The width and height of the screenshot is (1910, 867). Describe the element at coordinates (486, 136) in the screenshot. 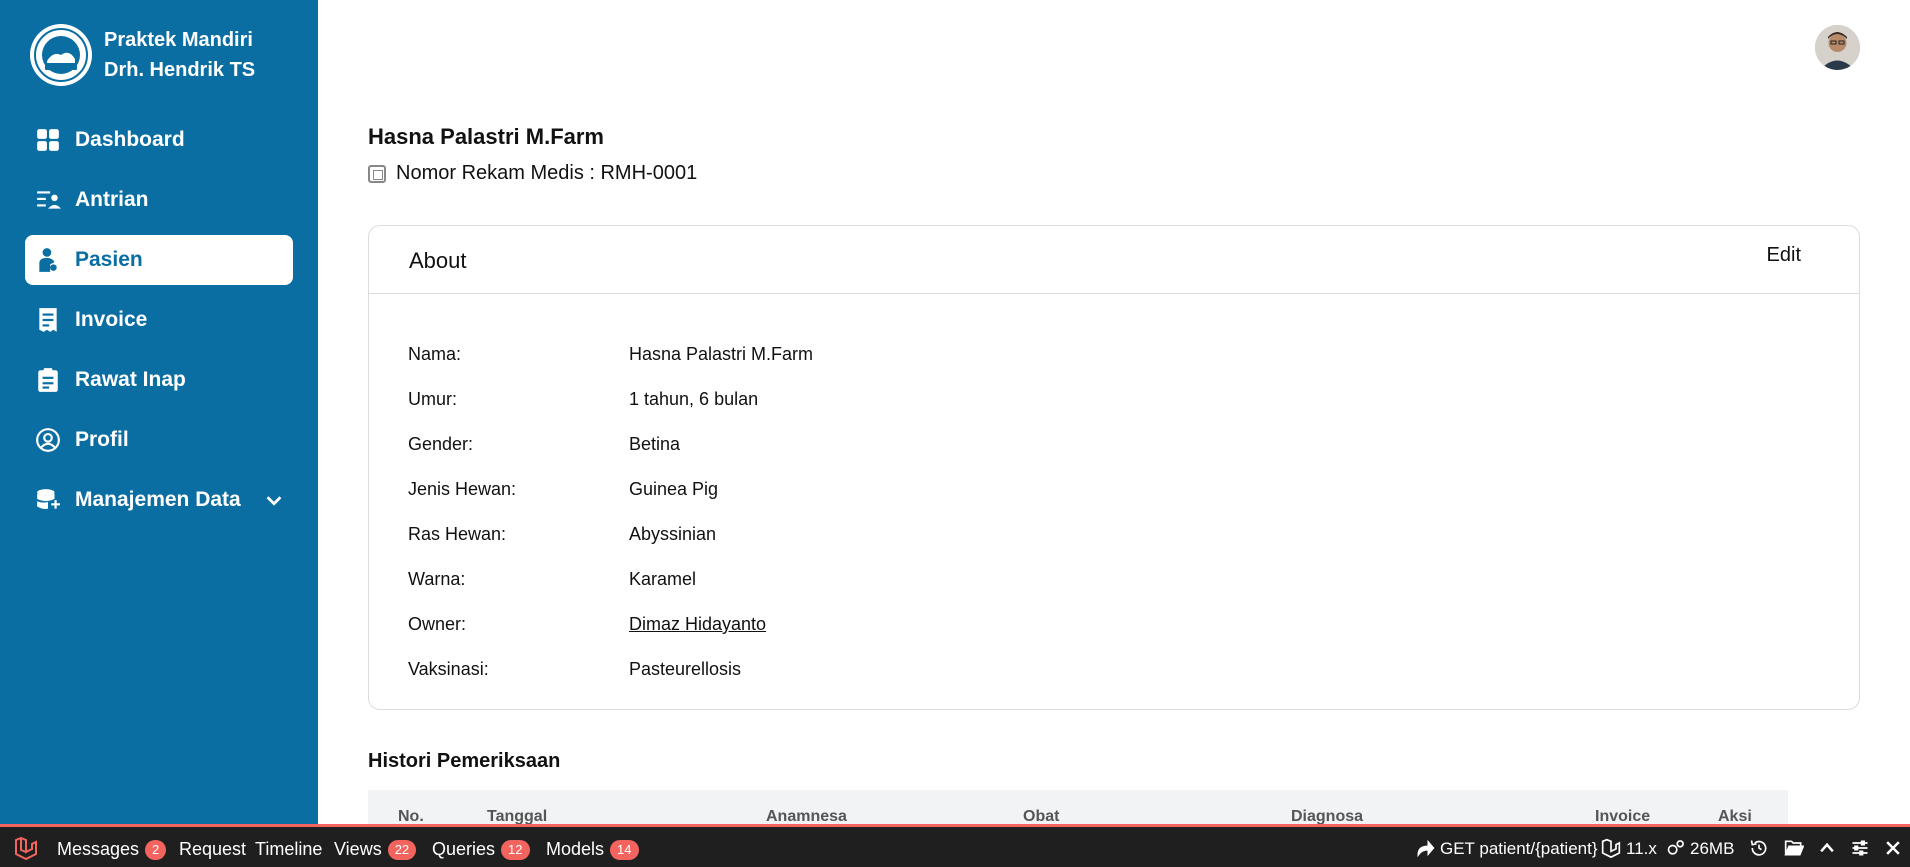

I see `page-title: Hasna Palastri M.Farm` at that location.